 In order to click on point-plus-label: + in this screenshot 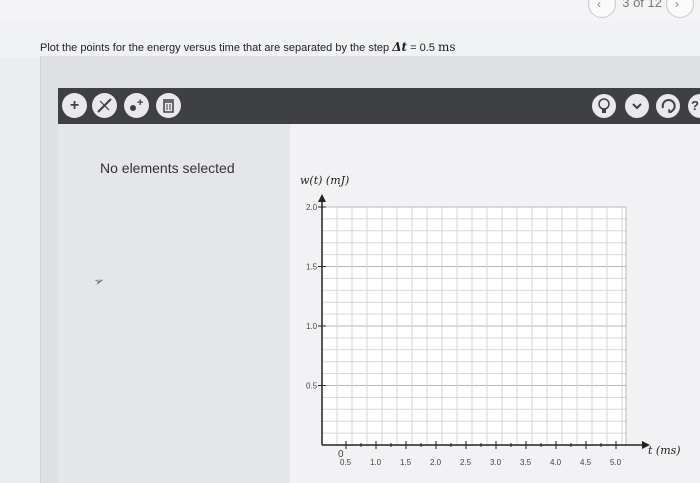, I will do `click(140, 103)`.